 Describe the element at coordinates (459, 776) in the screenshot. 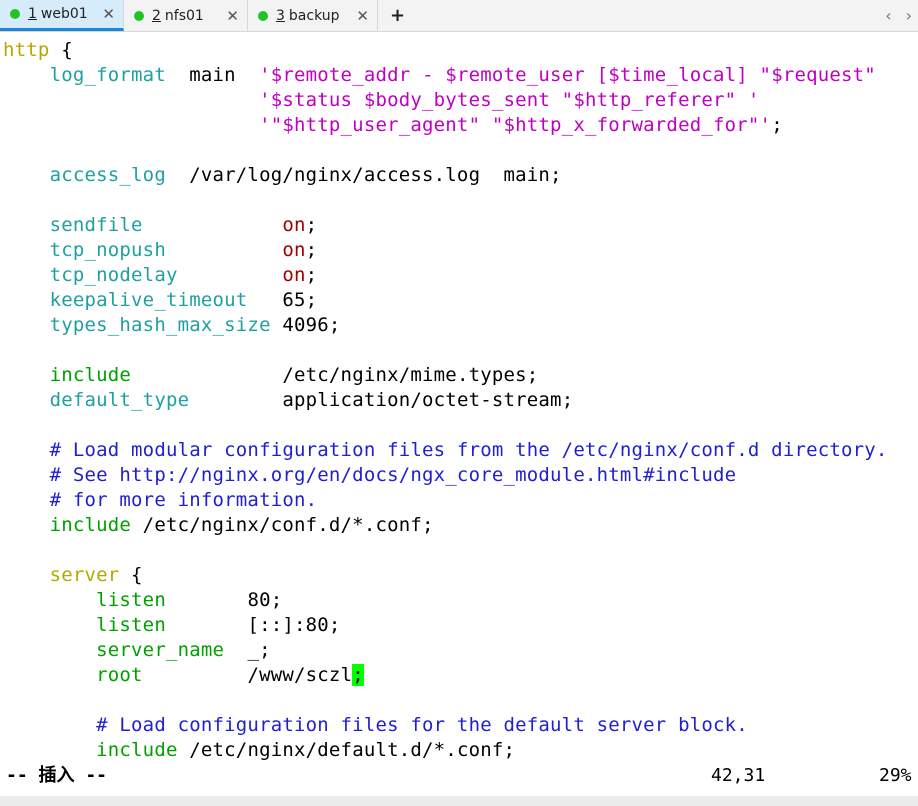

I see `vim-status-line: -- 插入 -- 42,31 29%` at that location.